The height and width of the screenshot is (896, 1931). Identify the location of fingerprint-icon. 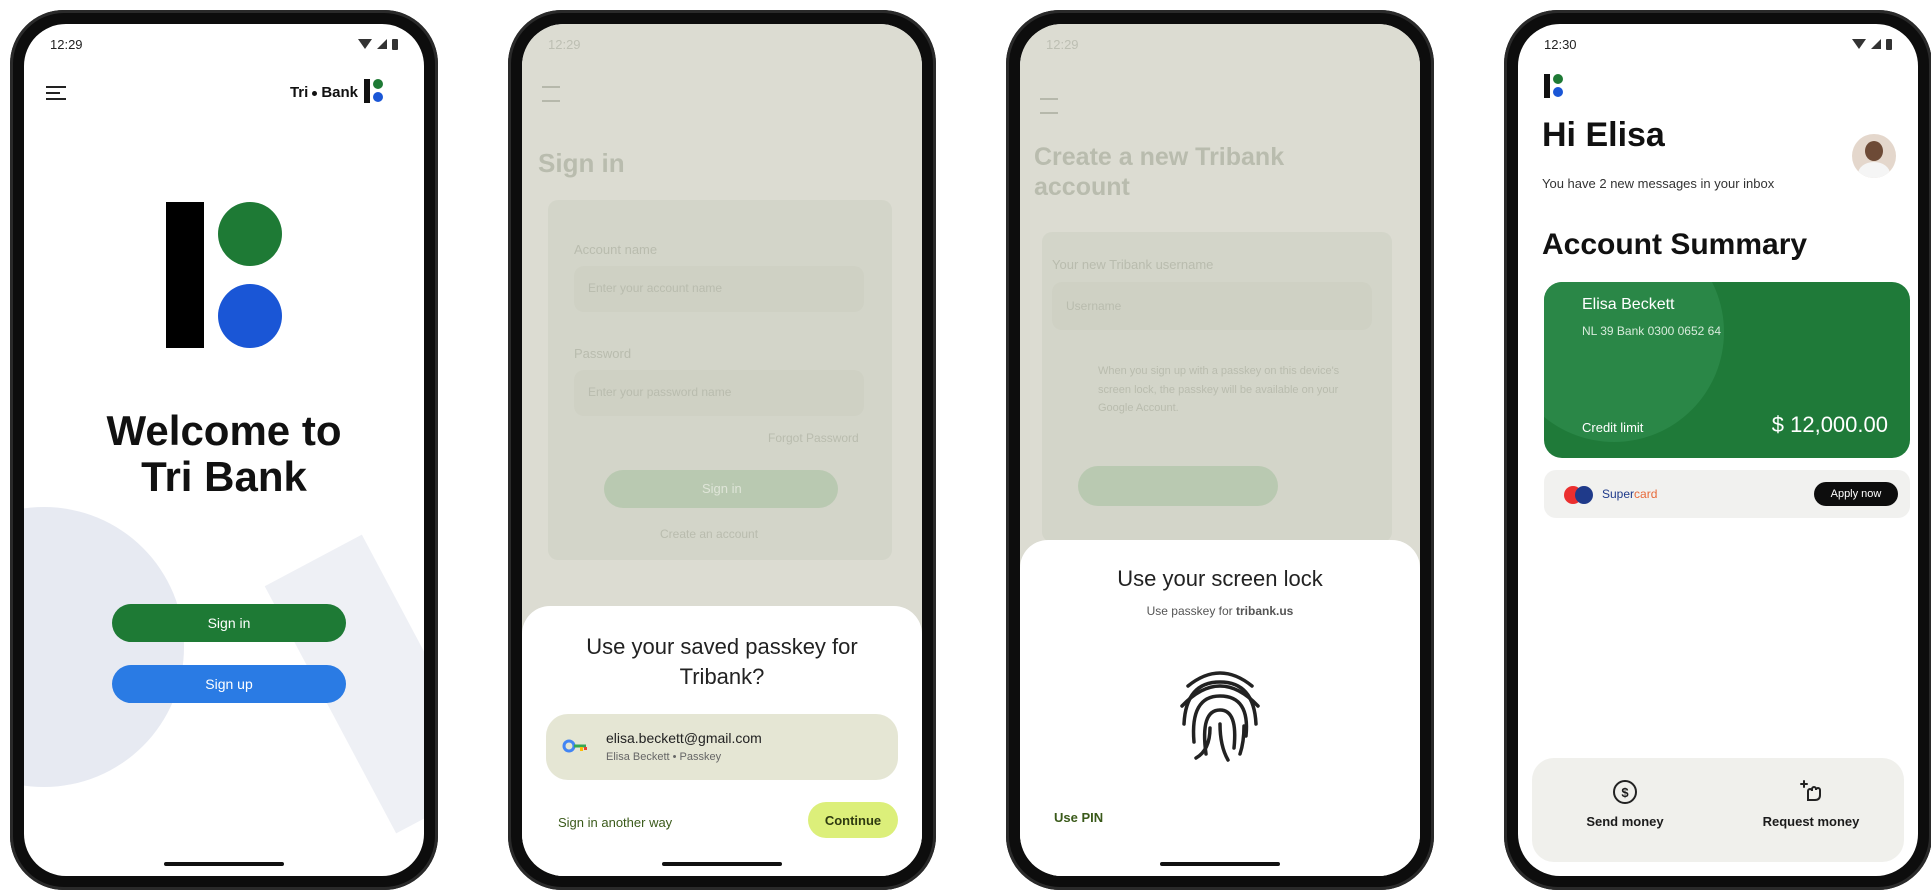
(1220, 714).